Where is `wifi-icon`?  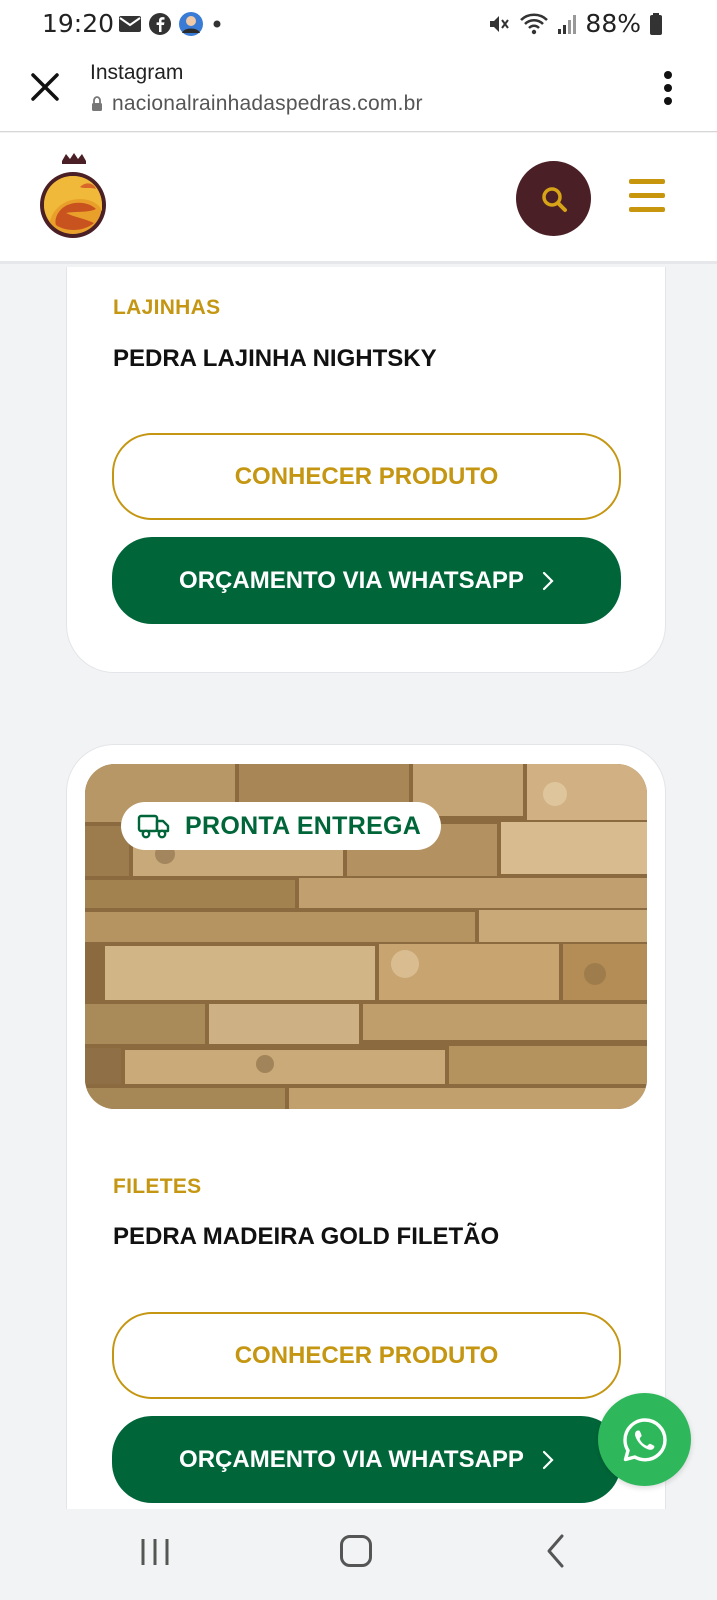
wifi-icon is located at coordinates (534, 23).